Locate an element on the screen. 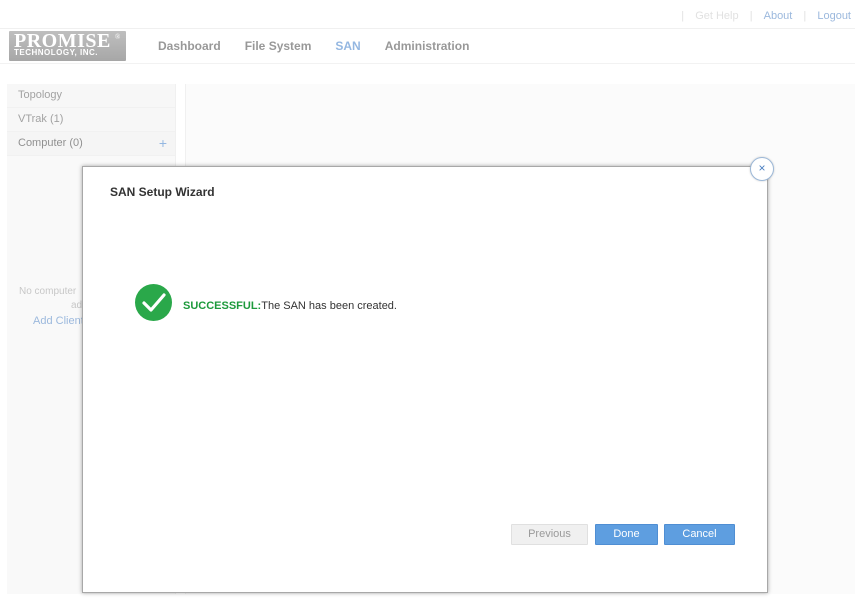  cancel-button: Cancel is located at coordinates (699, 534).